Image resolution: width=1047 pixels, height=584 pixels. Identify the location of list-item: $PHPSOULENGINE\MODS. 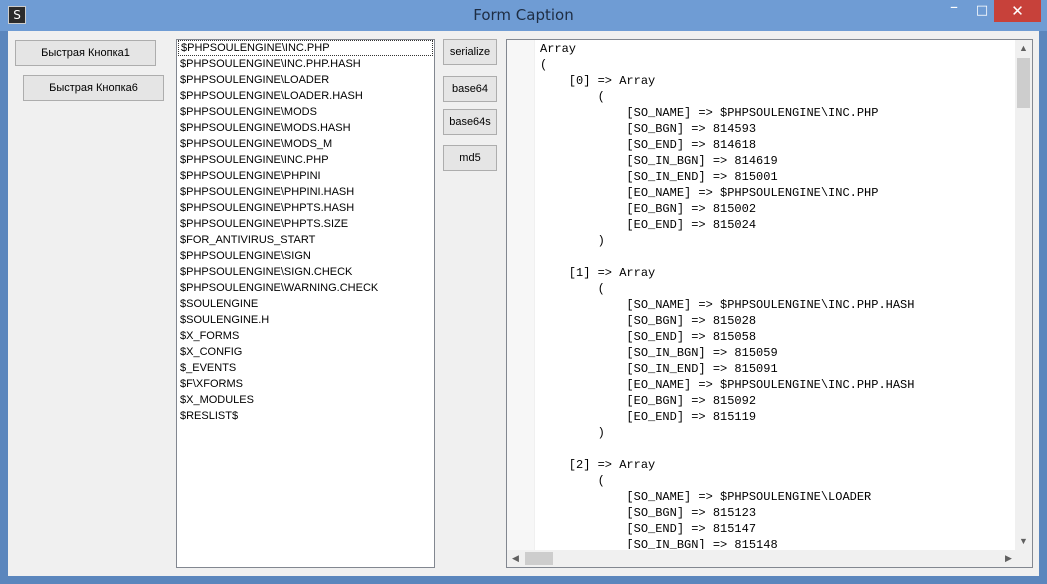
(305, 112).